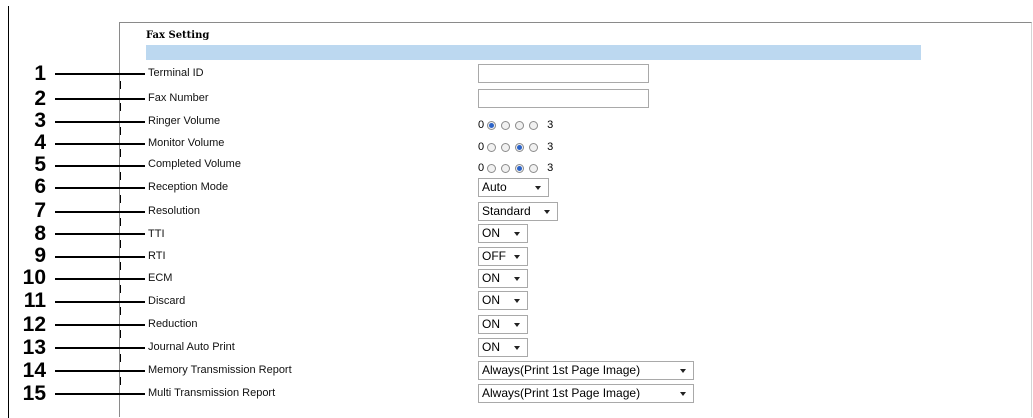 Image resolution: width=1033 pixels, height=418 pixels. Describe the element at coordinates (34, 324) in the screenshot. I see `callout-12: 12` at that location.